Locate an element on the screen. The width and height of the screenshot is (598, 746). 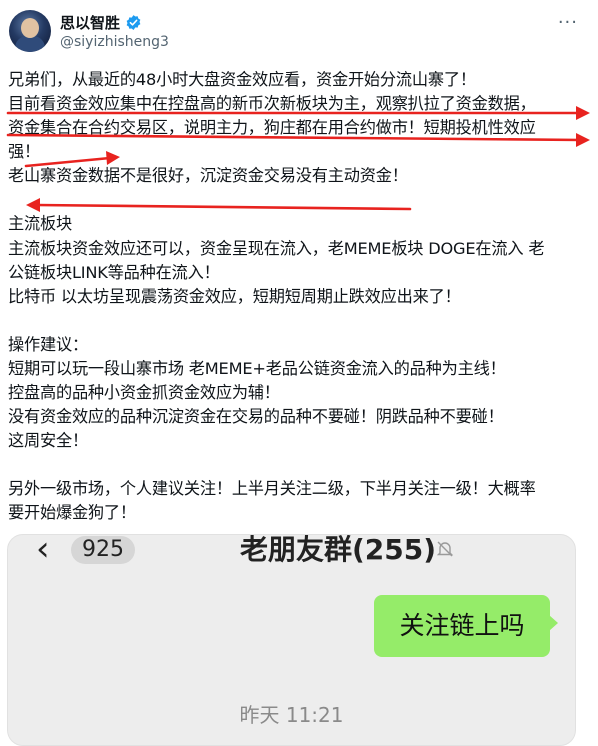
tweet-line: 资金集合在合约交易区，说明主力，狗庄都在用合约做市！短期投机性效应 is located at coordinates (272, 128).